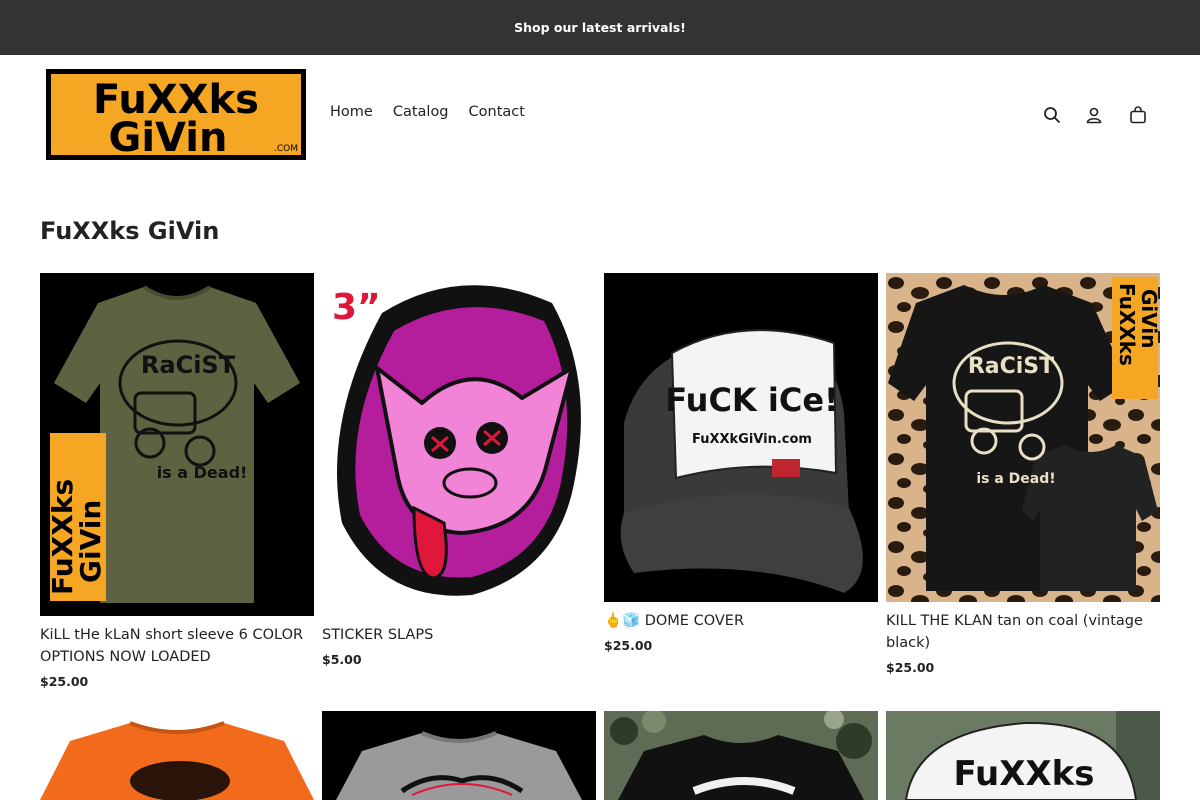 This screenshot has height=800, width=1200. I want to click on svg-text: .COM, so click(286, 149).